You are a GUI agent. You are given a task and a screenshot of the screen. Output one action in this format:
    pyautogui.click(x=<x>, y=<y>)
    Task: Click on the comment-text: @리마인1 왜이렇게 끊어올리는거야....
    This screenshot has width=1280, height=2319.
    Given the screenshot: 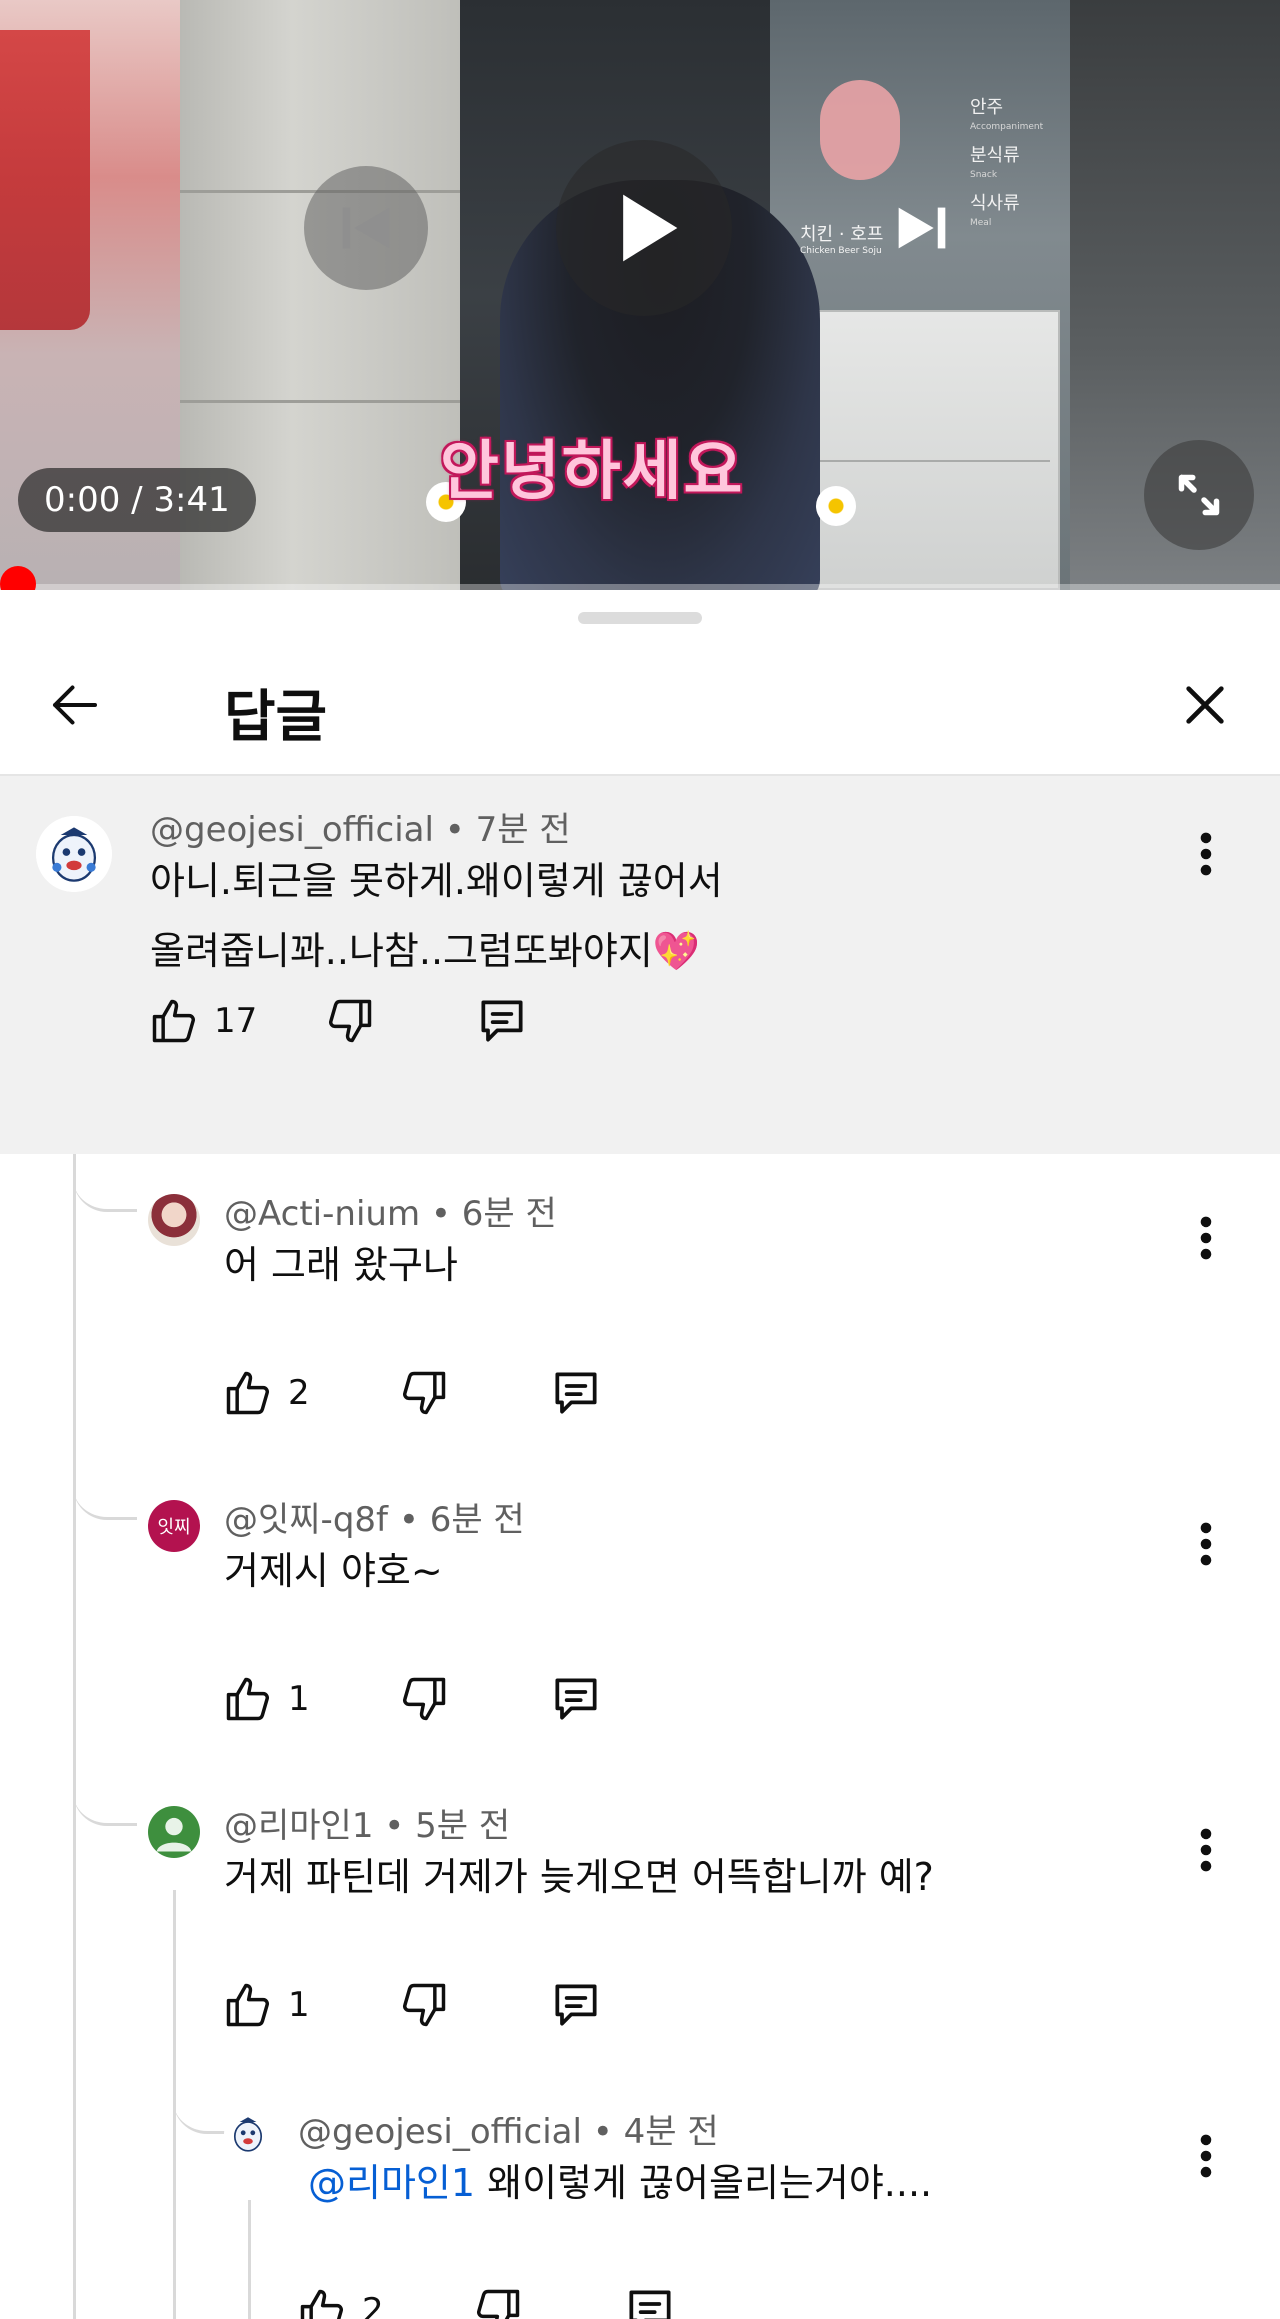 What is the action you would take?
    pyautogui.click(x=620, y=2183)
    